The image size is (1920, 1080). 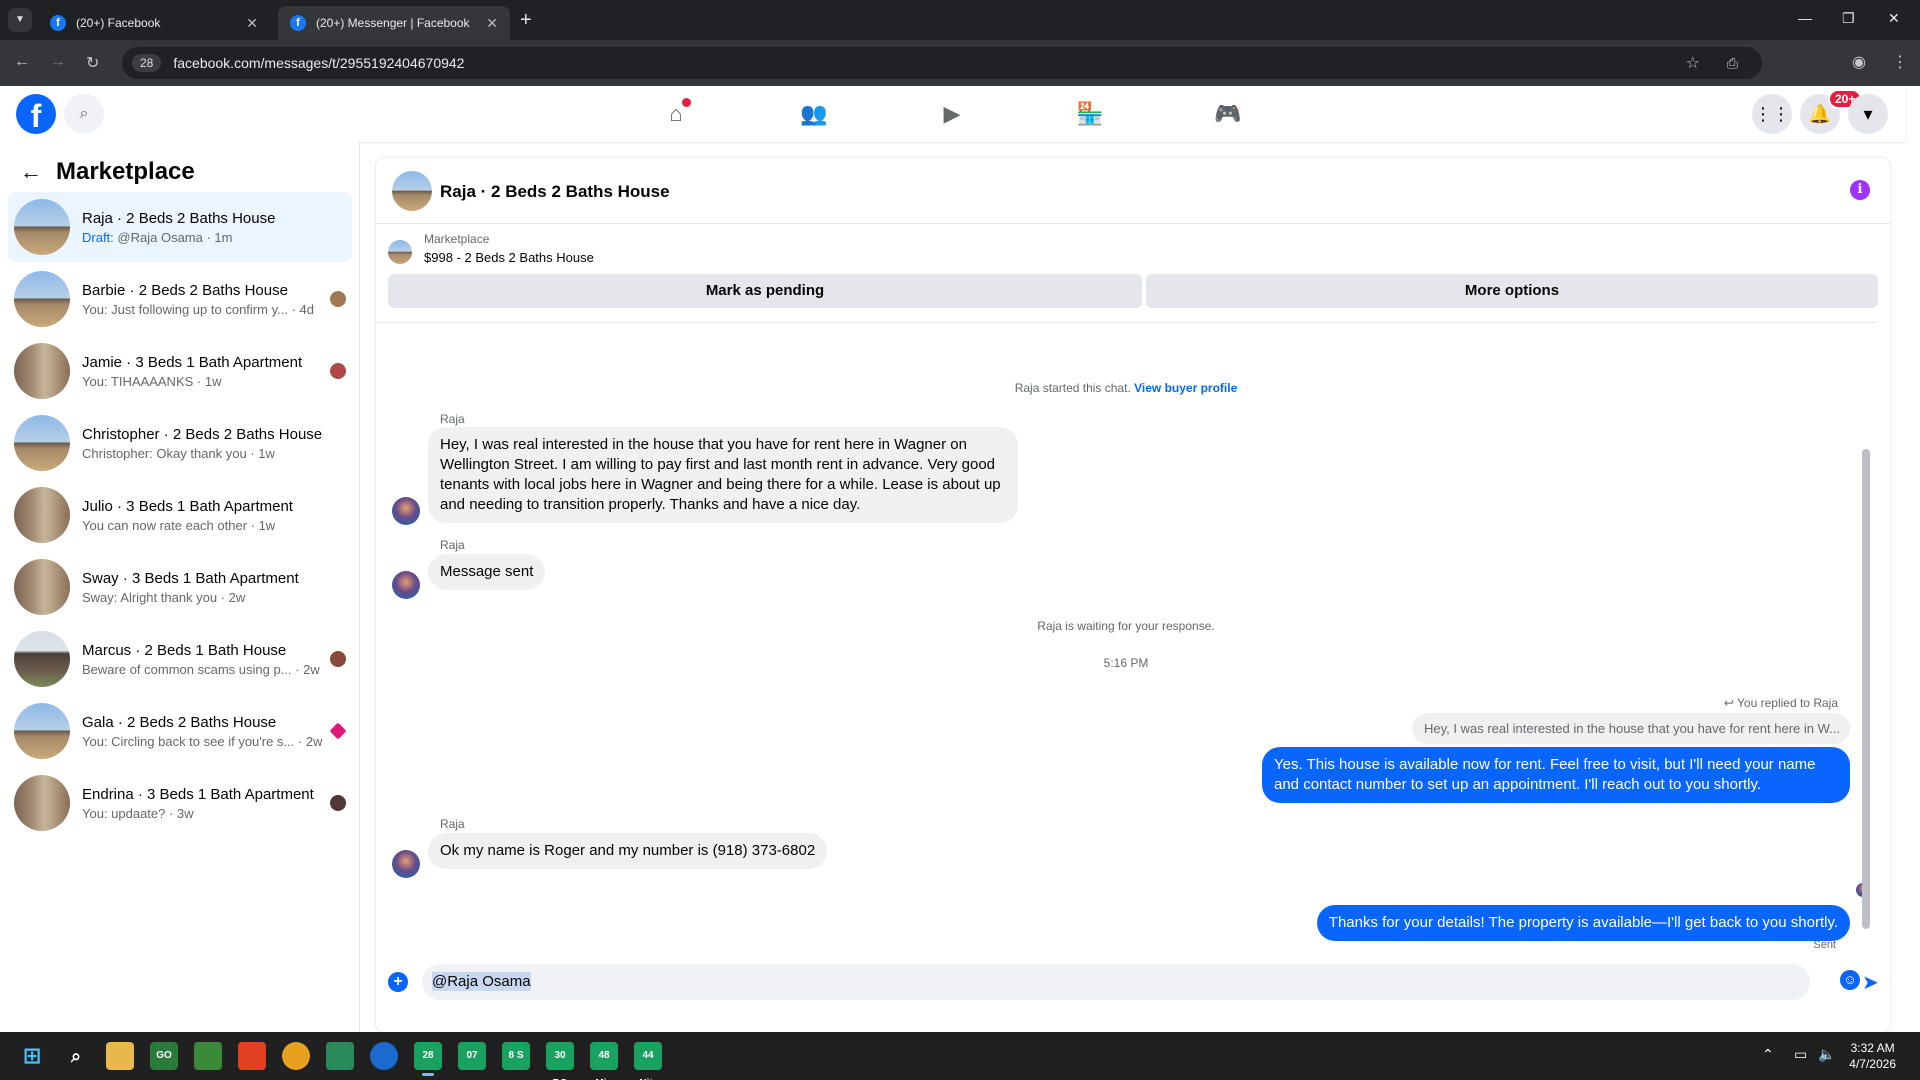 What do you see at coordinates (648, 1061) in the screenshot?
I see `taskbar-app: 44 Nitr` at bounding box center [648, 1061].